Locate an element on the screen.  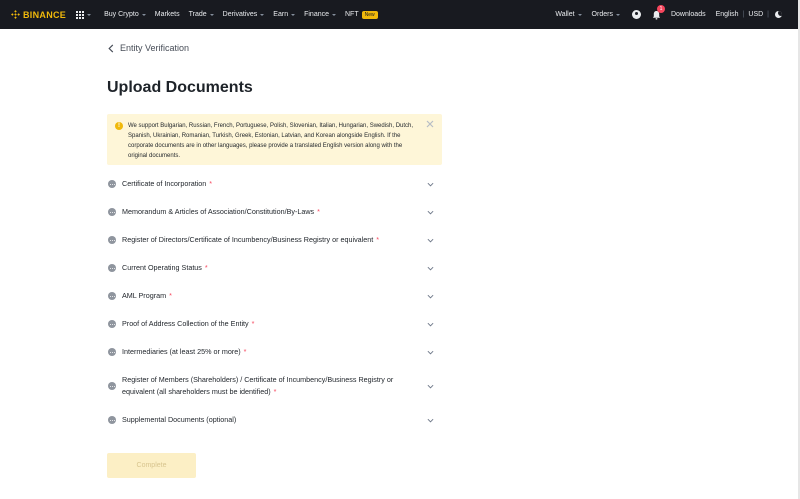
apps-menu-button is located at coordinates (84, 14).